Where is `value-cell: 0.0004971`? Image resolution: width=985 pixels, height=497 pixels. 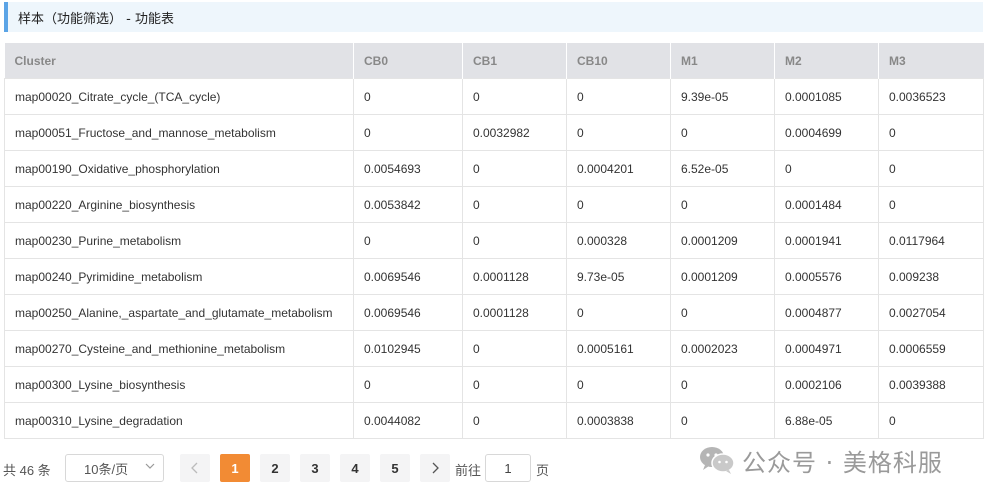 value-cell: 0.0004971 is located at coordinates (826, 348).